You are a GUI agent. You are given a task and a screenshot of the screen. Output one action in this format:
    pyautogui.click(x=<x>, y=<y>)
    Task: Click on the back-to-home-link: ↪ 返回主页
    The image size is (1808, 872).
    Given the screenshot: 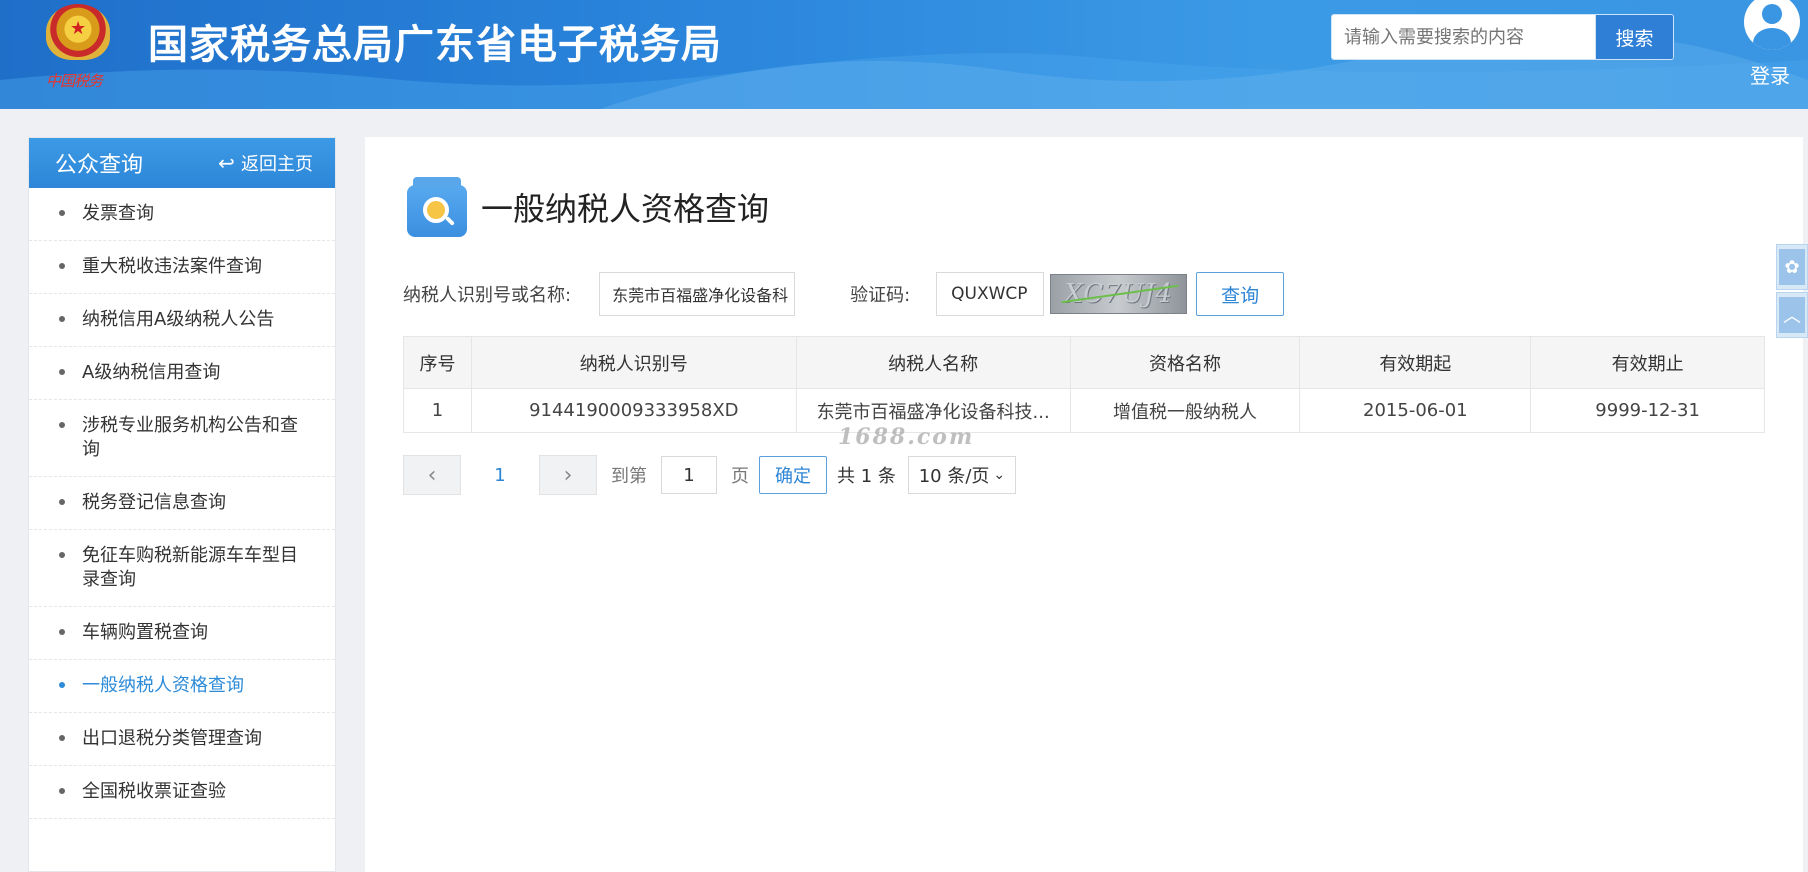 What is the action you would take?
    pyautogui.click(x=265, y=163)
    